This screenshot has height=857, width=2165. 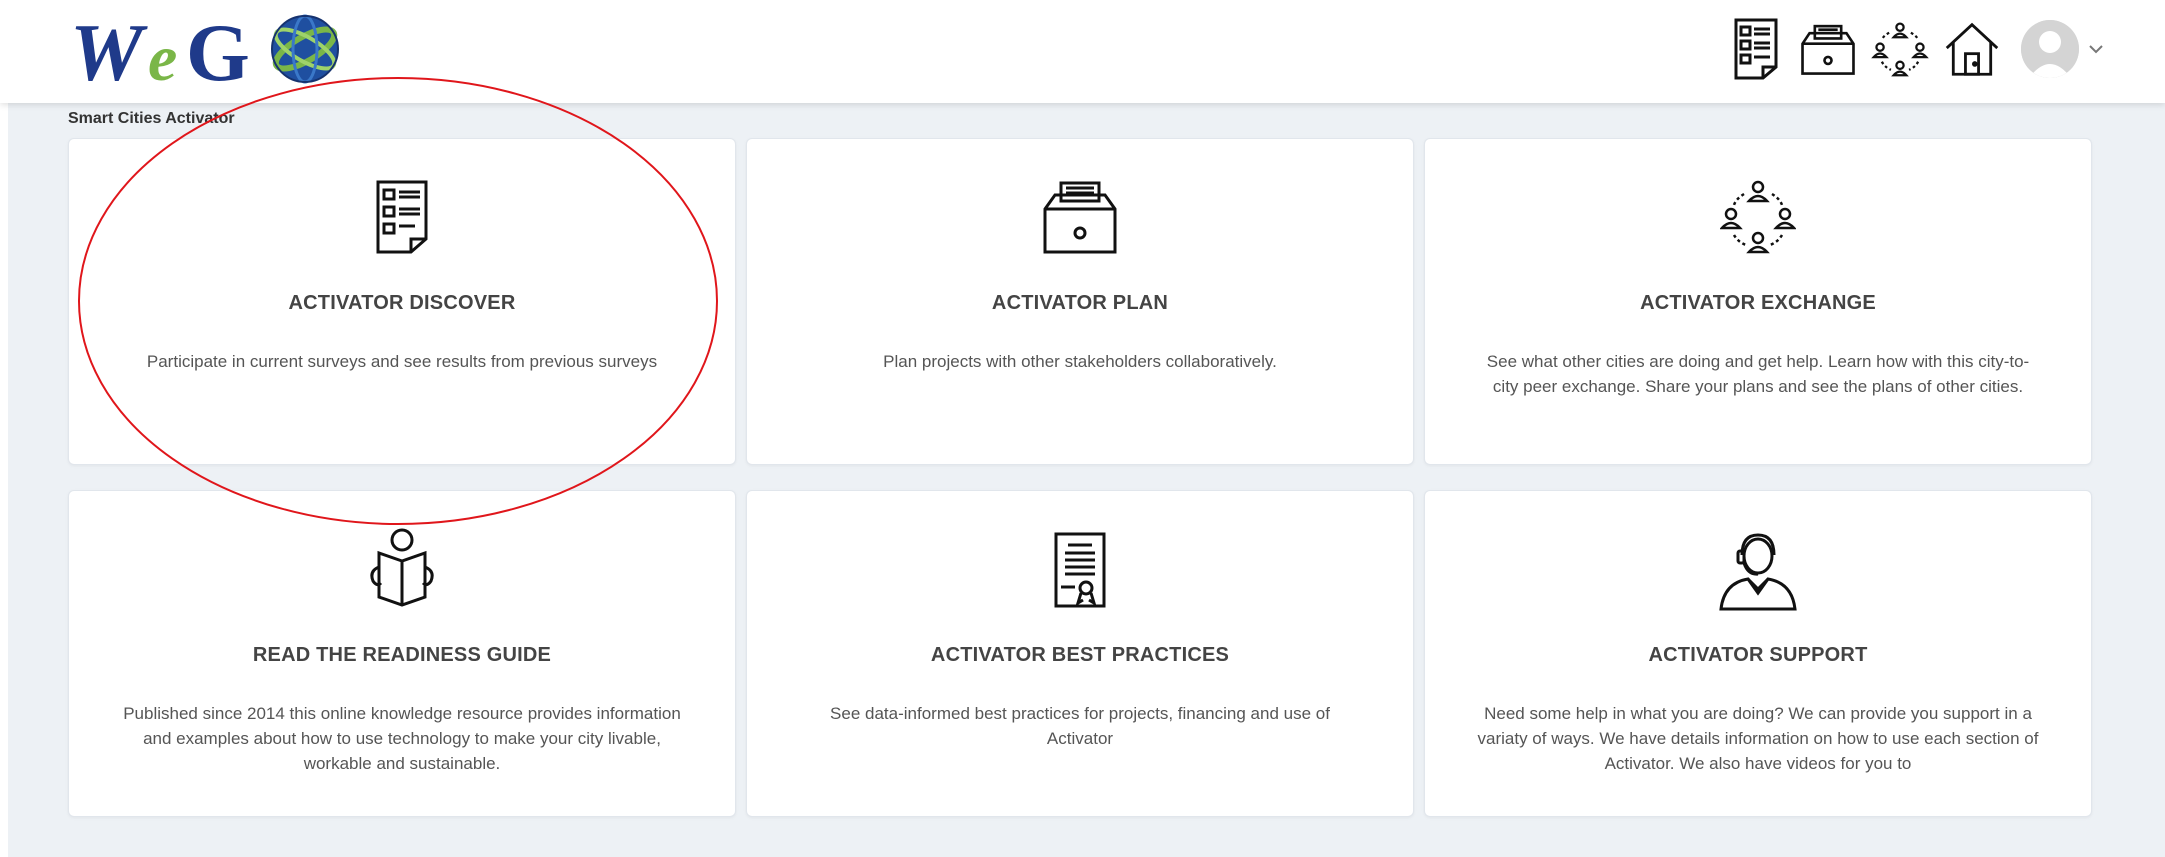 What do you see at coordinates (1758, 217) in the screenshot?
I see `people-exchange-icon` at bounding box center [1758, 217].